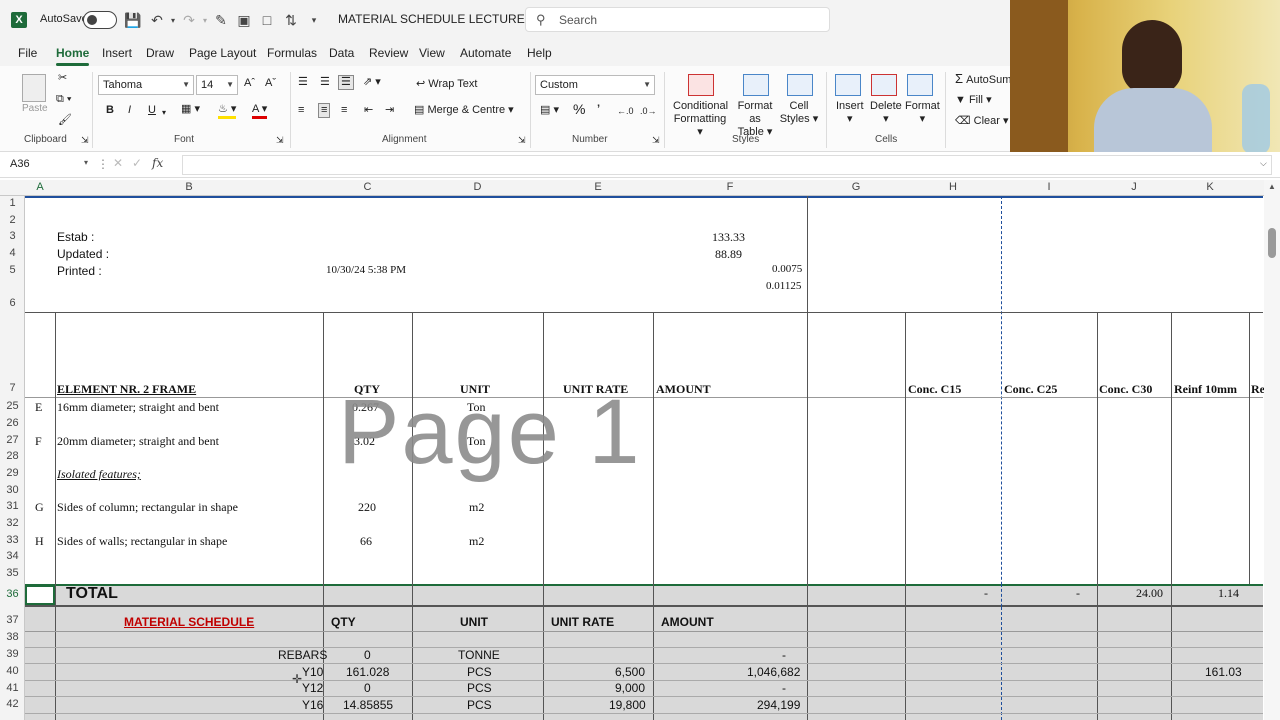 The width and height of the screenshot is (1280, 720). Describe the element at coordinates (302, 655) in the screenshot. I see `ms-name: REBARS` at that location.